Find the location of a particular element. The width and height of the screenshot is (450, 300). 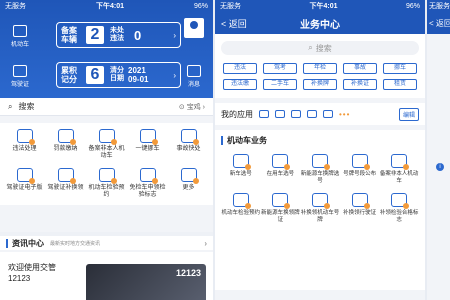

app-money-icon is located at coordinates (328, 114).